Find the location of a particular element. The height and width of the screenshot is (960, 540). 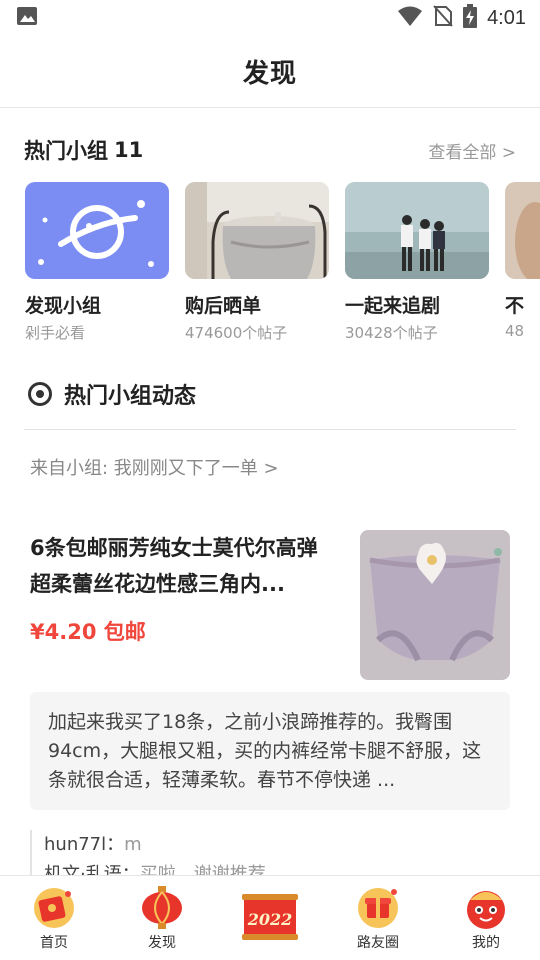

group-card-showcase: 购后晒单 474600个帖子 is located at coordinates (257, 262).